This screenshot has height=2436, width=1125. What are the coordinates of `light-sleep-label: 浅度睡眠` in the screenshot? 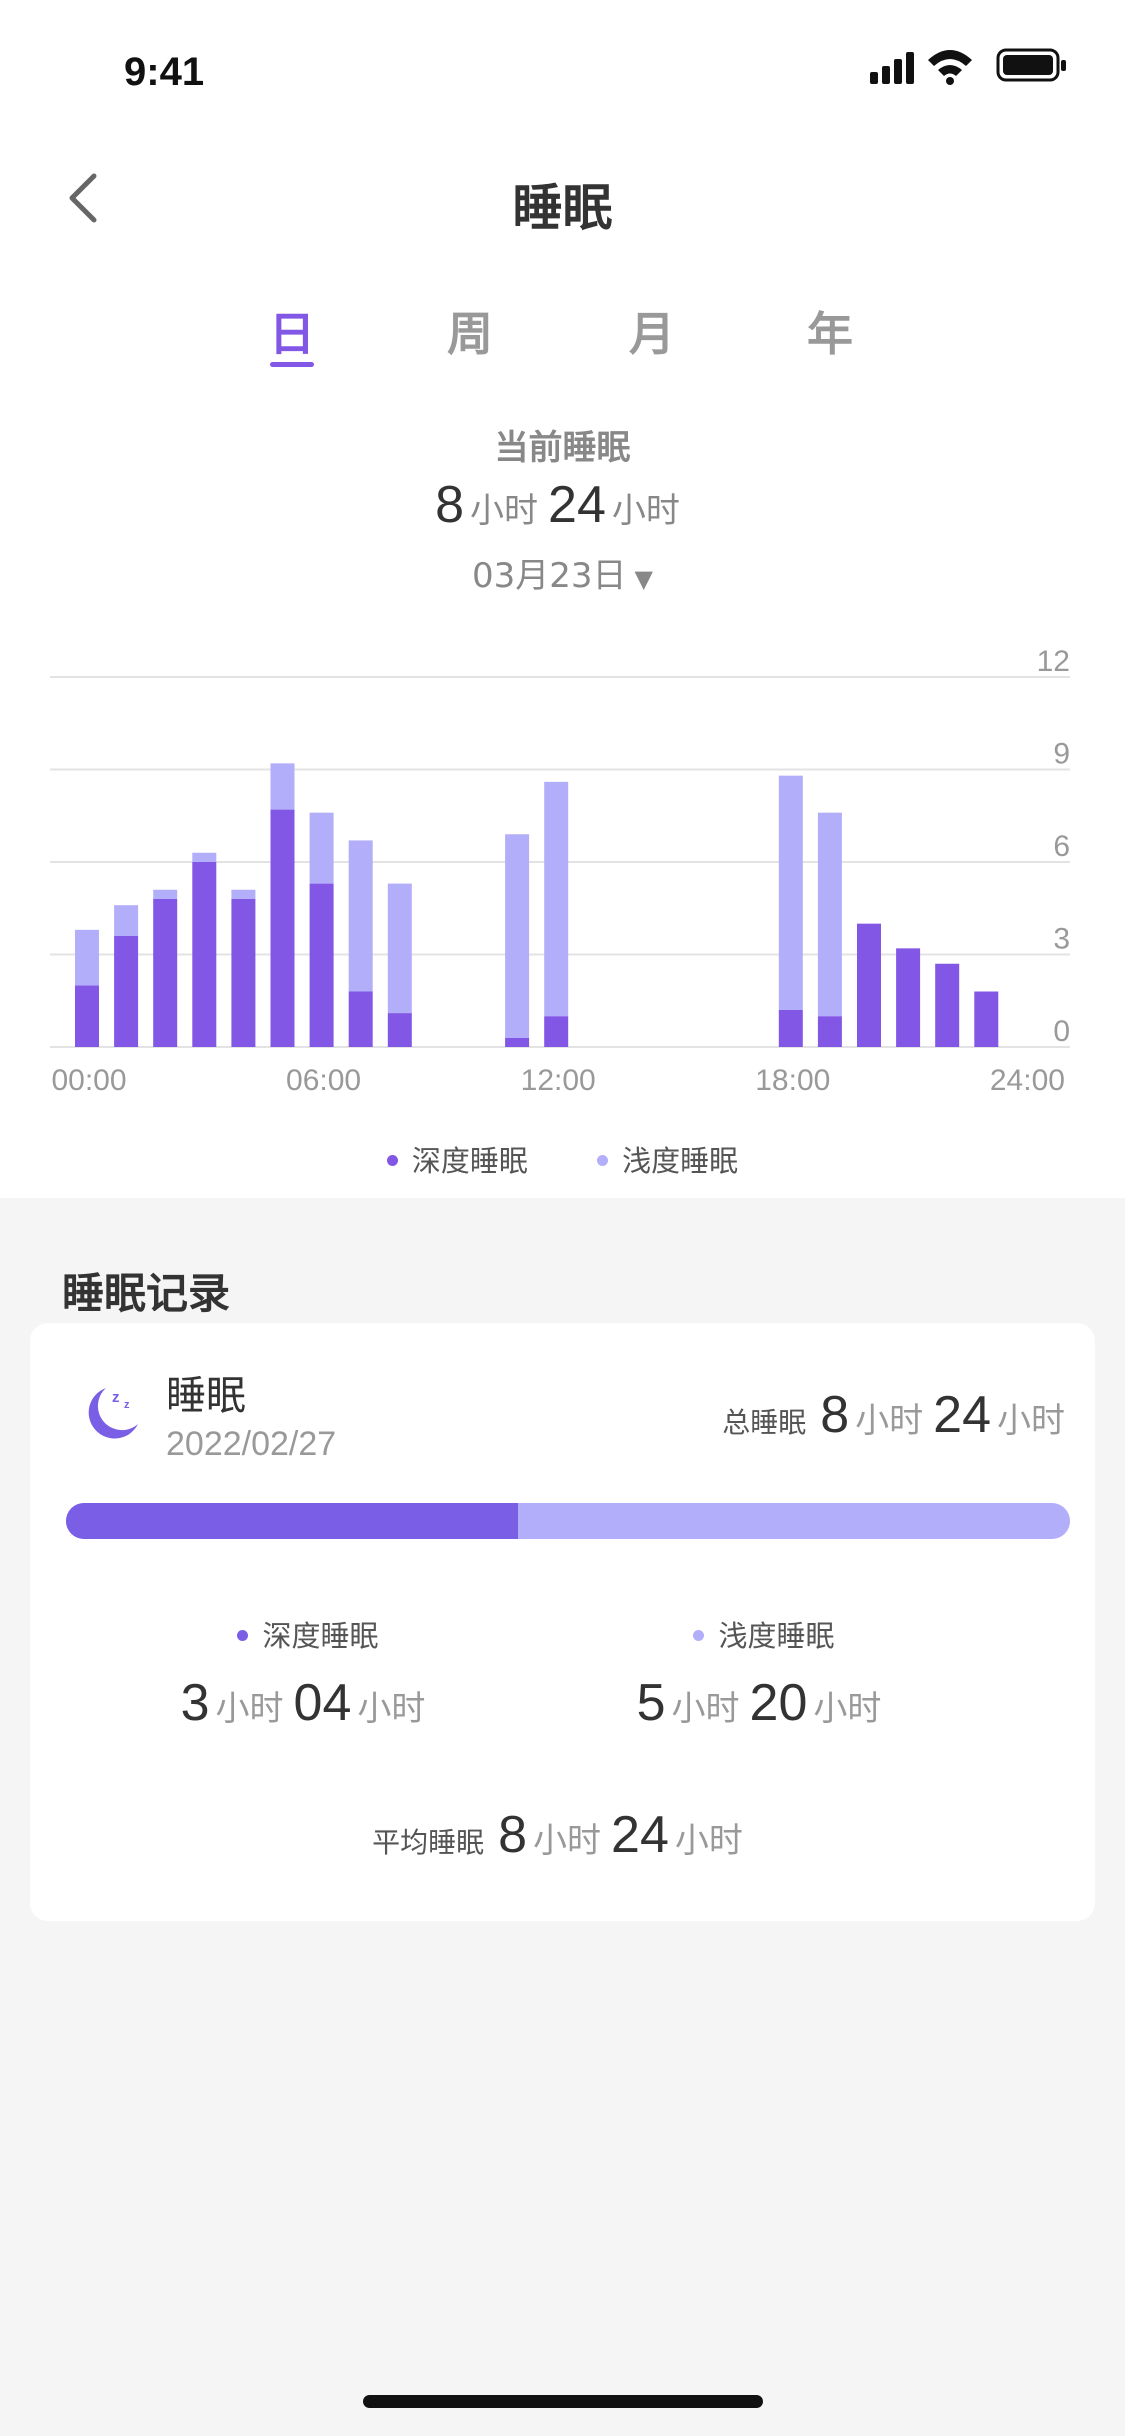 It's located at (776, 1636).